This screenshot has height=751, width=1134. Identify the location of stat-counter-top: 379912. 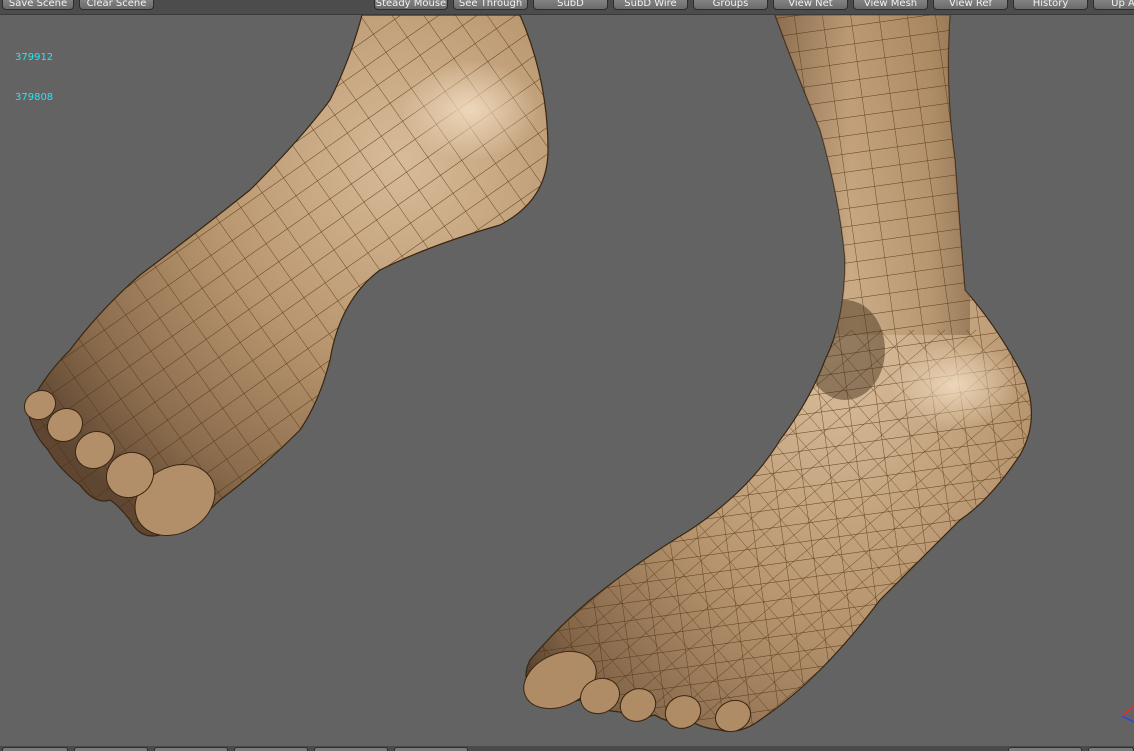
(34, 57).